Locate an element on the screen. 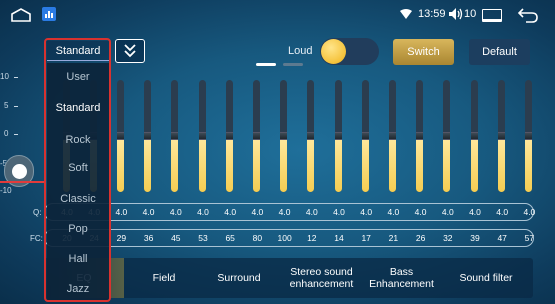 Image resolution: width=555 pixels, height=304 pixels. fc-value: 80 is located at coordinates (257, 238).